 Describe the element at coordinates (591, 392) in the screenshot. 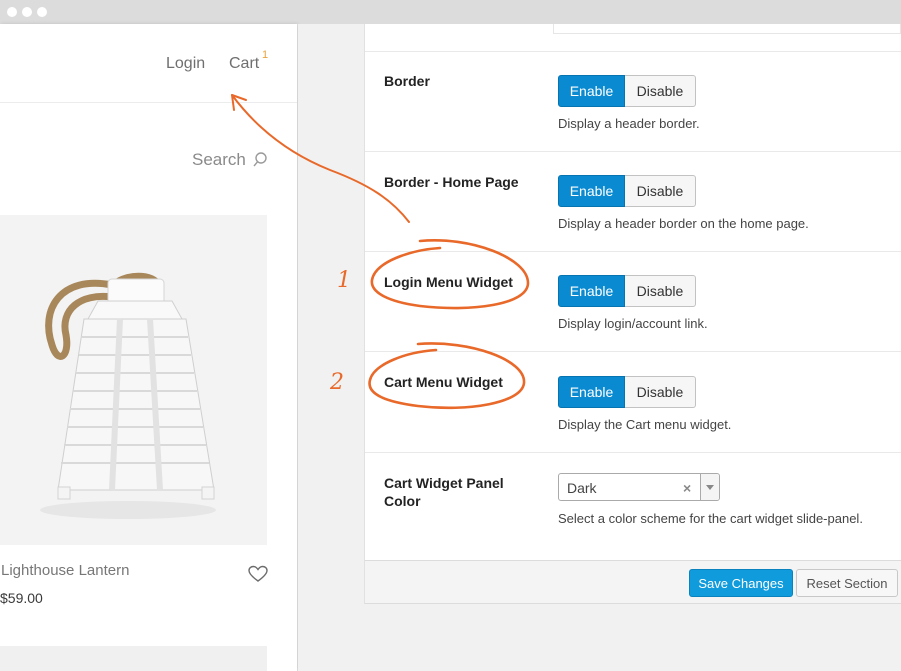

I see `cart-widget-enable-button: Enable` at that location.